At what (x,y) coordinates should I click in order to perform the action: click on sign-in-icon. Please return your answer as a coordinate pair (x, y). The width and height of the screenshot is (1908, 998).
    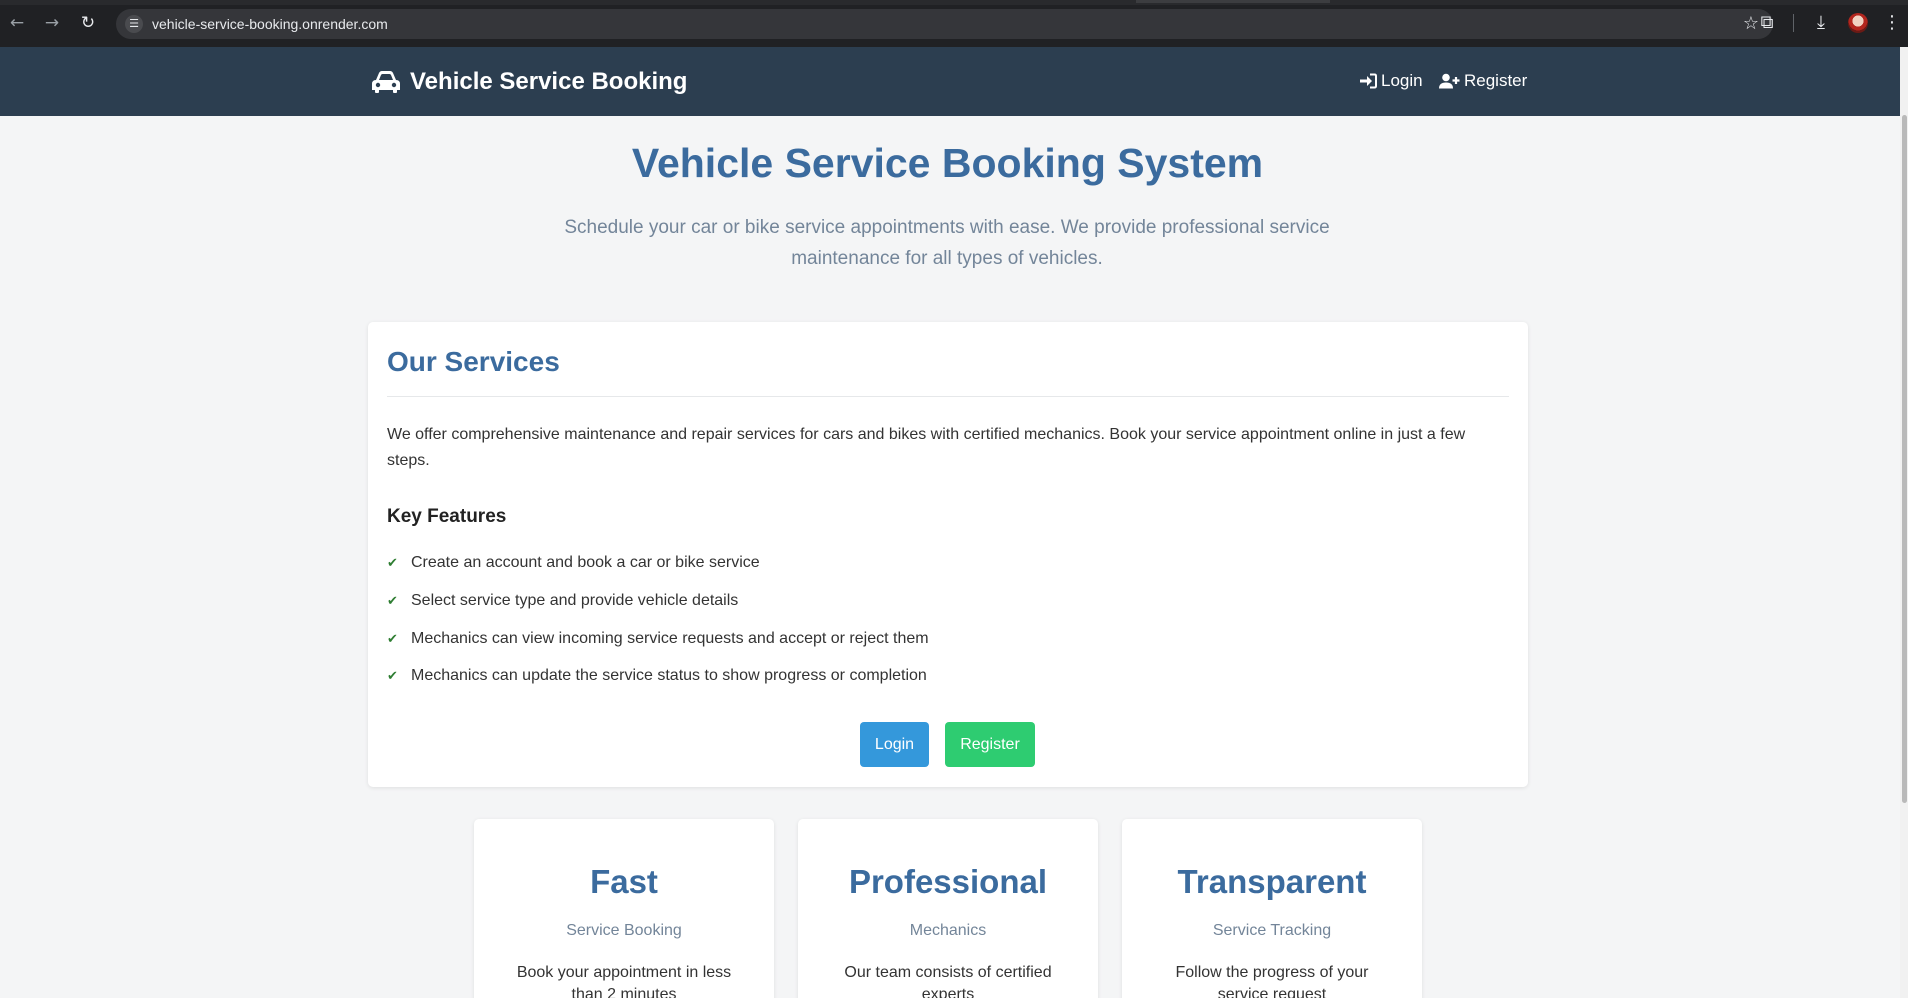
    Looking at the image, I should click on (1368, 81).